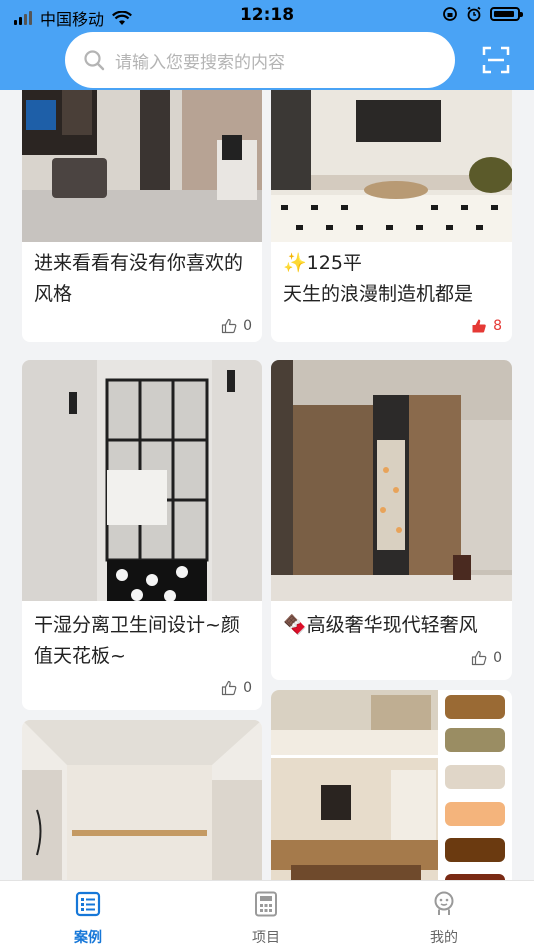 The width and height of the screenshot is (534, 951). What do you see at coordinates (200, 62) in the screenshot?
I see `search-placeholder: 请输入您要搜索的内容` at bounding box center [200, 62].